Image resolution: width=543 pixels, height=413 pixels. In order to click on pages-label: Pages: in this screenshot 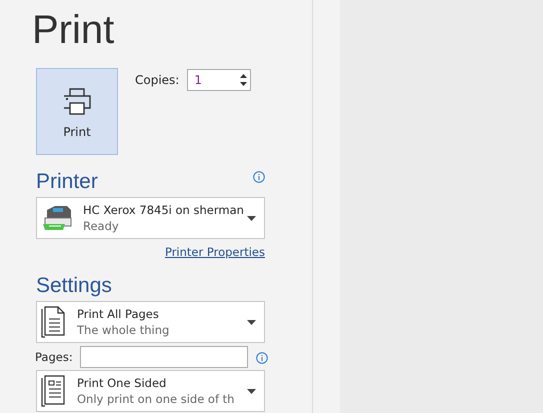, I will do `click(53, 357)`.